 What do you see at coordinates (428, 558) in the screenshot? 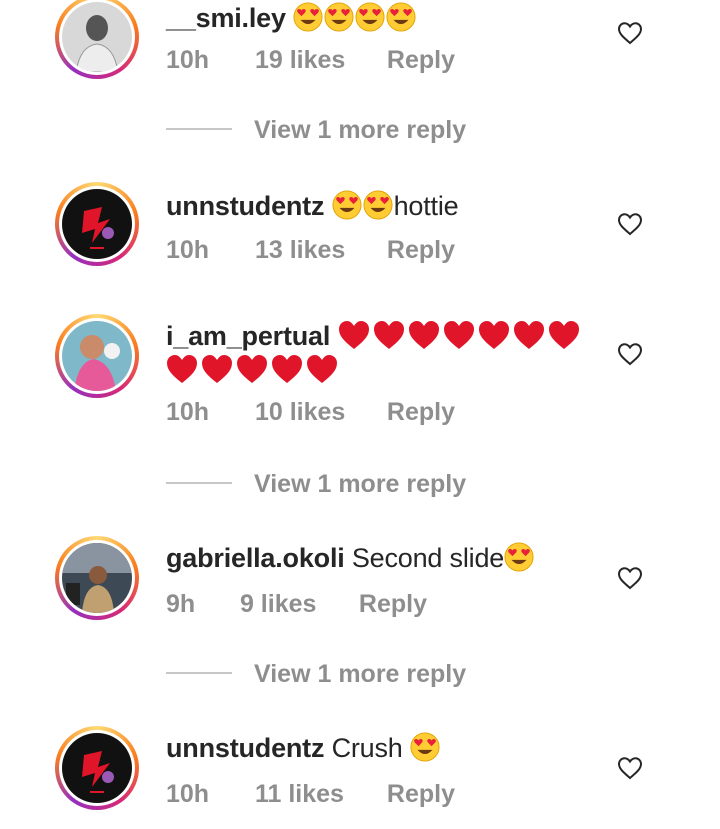
I see `comment-text: Second slide` at bounding box center [428, 558].